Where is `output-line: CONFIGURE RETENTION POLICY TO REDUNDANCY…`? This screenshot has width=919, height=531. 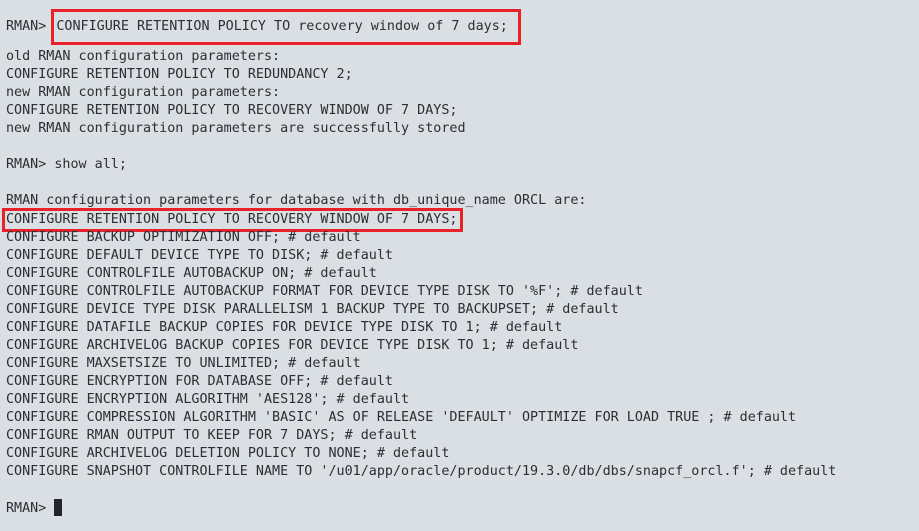 output-line: CONFIGURE RETENTION POLICY TO REDUNDANCY… is located at coordinates (179, 75).